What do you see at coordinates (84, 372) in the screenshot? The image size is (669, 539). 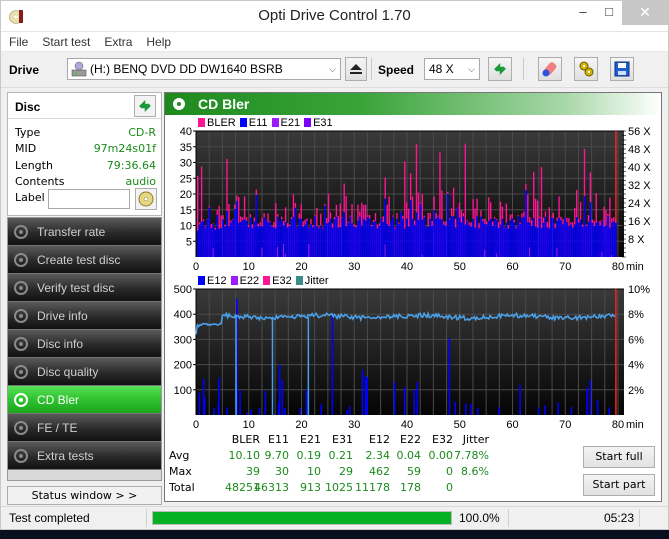 I see `nav-item-disc-quality: Disc quality` at bounding box center [84, 372].